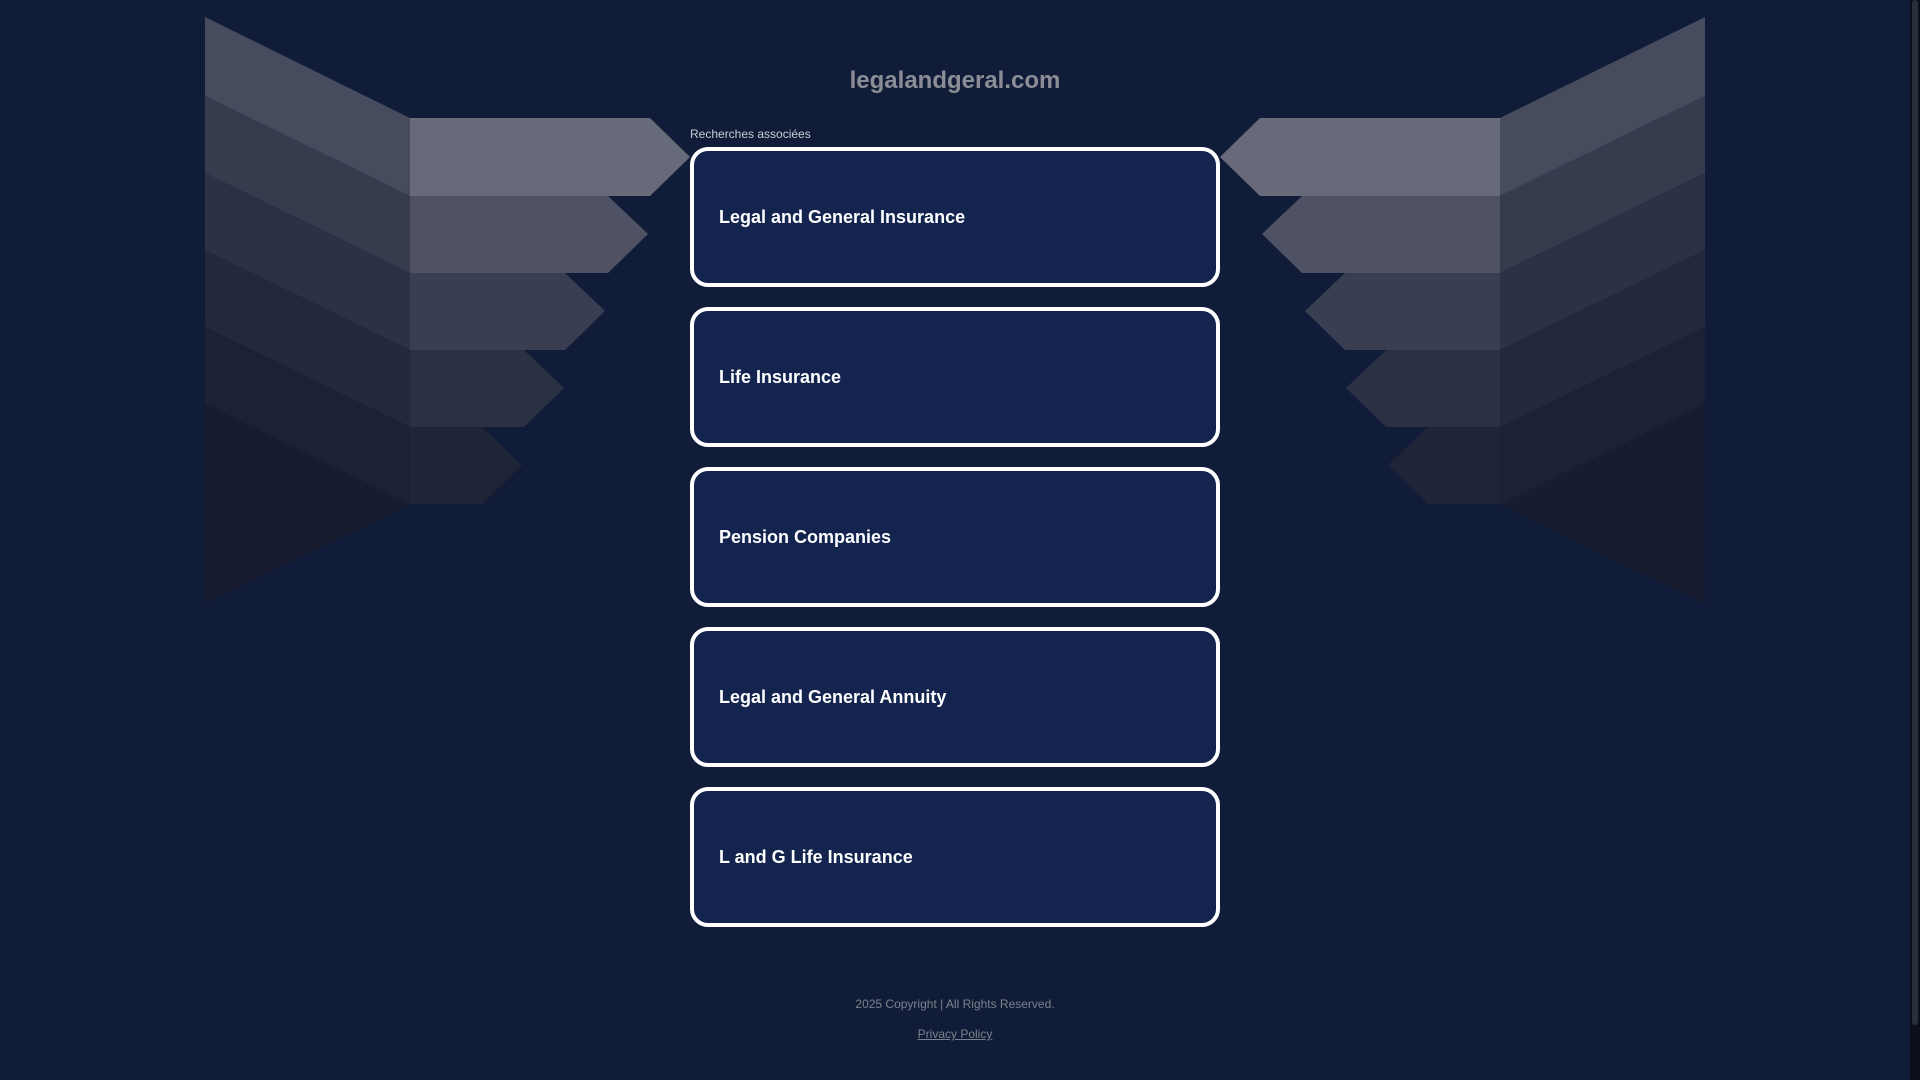 The height and width of the screenshot is (1080, 1920). Describe the element at coordinates (833, 696) in the screenshot. I see `related-link-label: Legal and General Annuity` at that location.